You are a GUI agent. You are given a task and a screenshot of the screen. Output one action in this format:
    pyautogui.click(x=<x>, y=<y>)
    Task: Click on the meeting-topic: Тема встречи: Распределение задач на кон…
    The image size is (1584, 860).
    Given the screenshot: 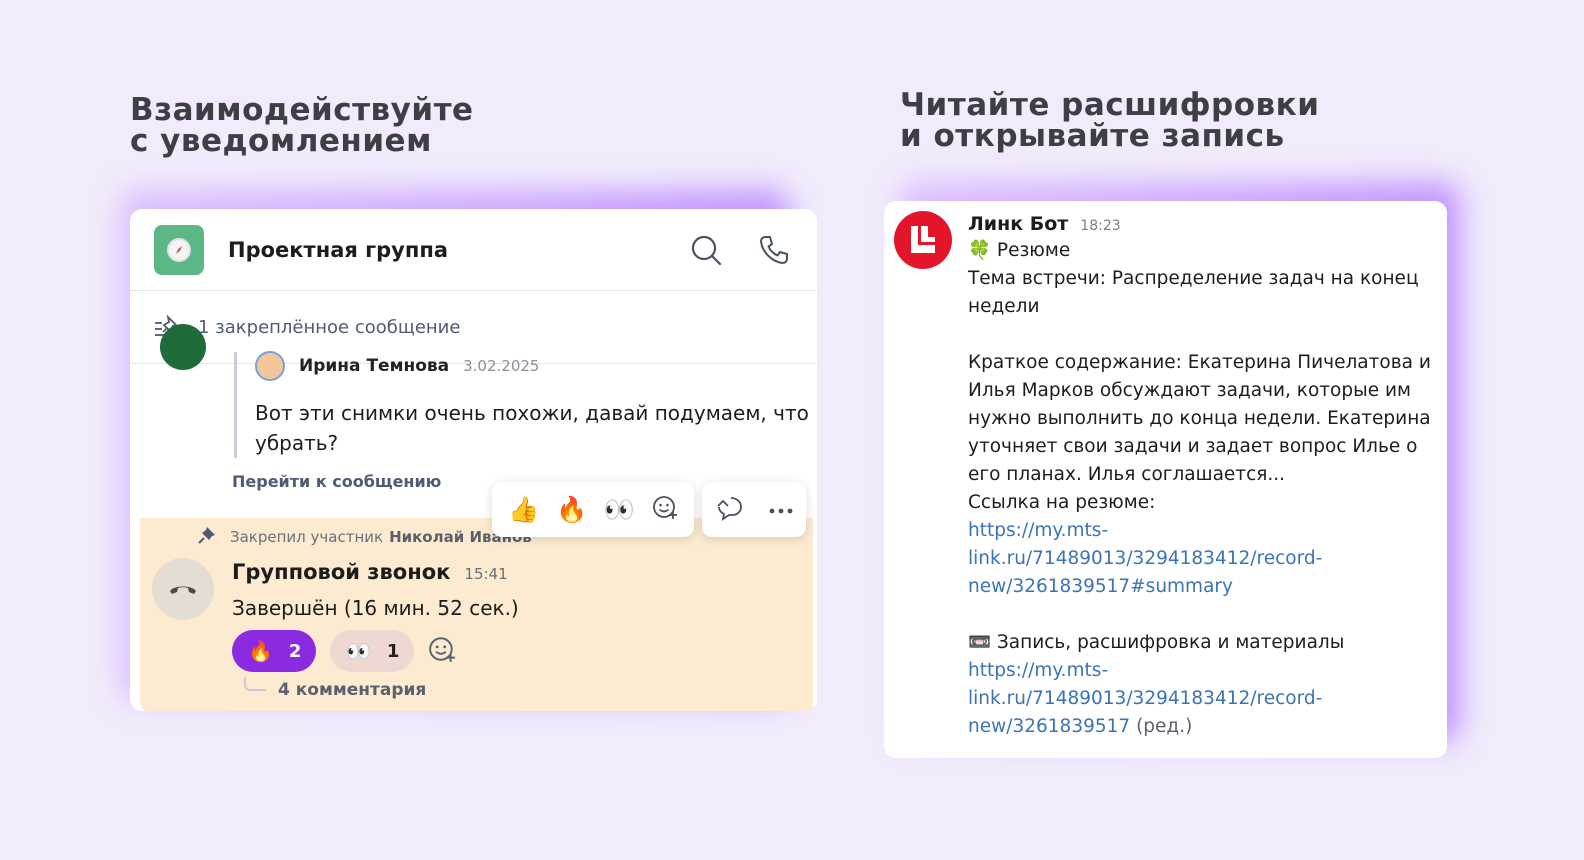 What is the action you would take?
    pyautogui.click(x=1193, y=292)
    